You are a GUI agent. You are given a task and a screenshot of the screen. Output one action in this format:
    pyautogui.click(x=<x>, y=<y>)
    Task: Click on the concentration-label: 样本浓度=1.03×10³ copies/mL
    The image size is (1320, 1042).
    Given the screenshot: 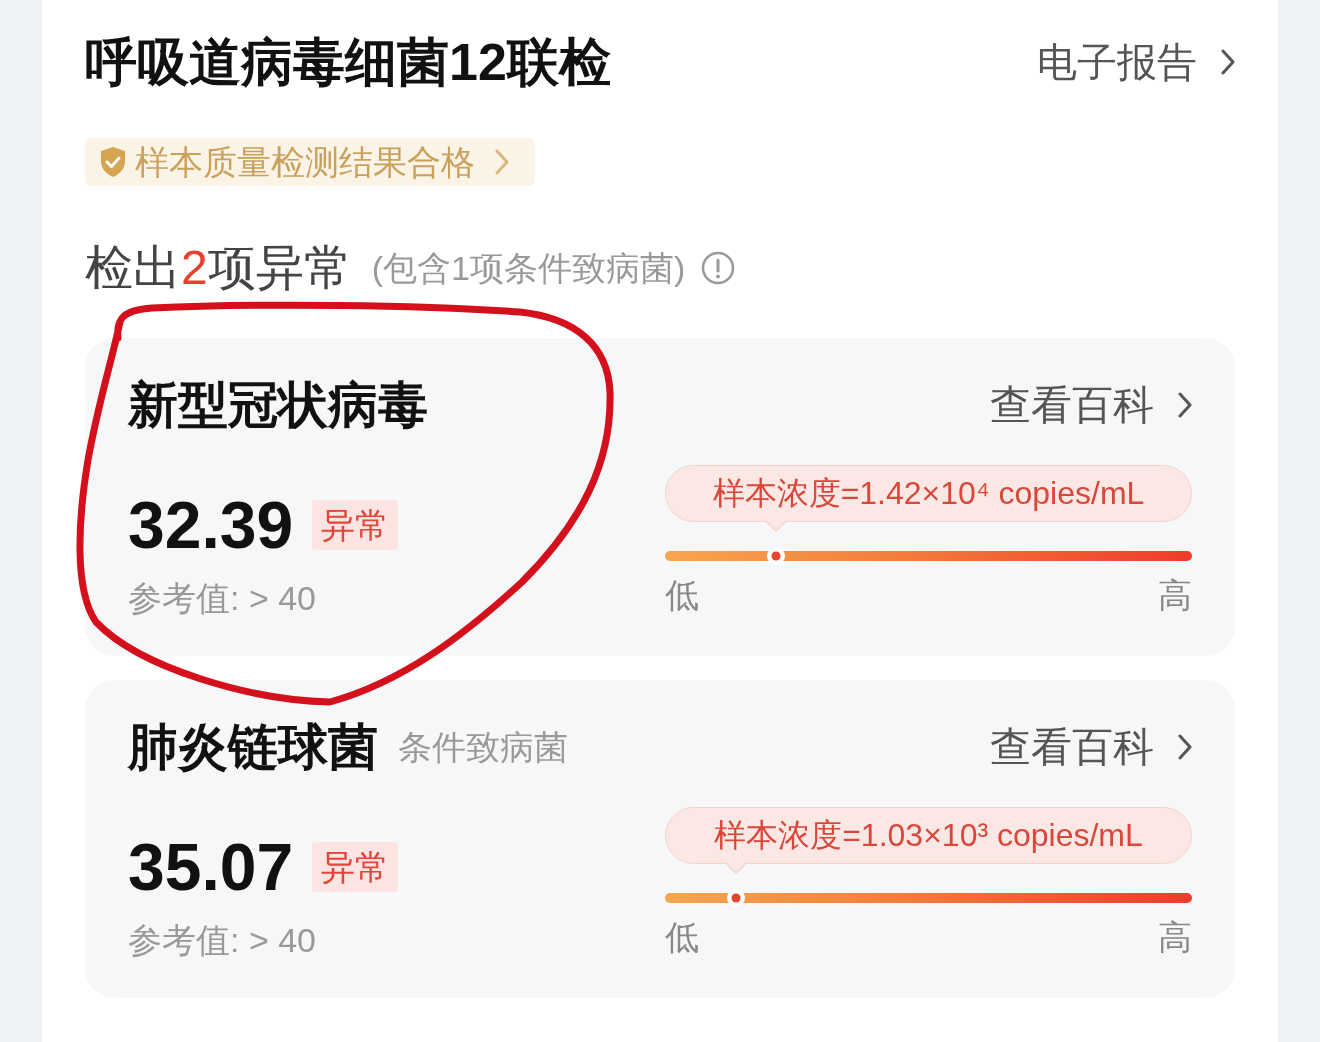 What is the action you would take?
    pyautogui.click(x=928, y=835)
    